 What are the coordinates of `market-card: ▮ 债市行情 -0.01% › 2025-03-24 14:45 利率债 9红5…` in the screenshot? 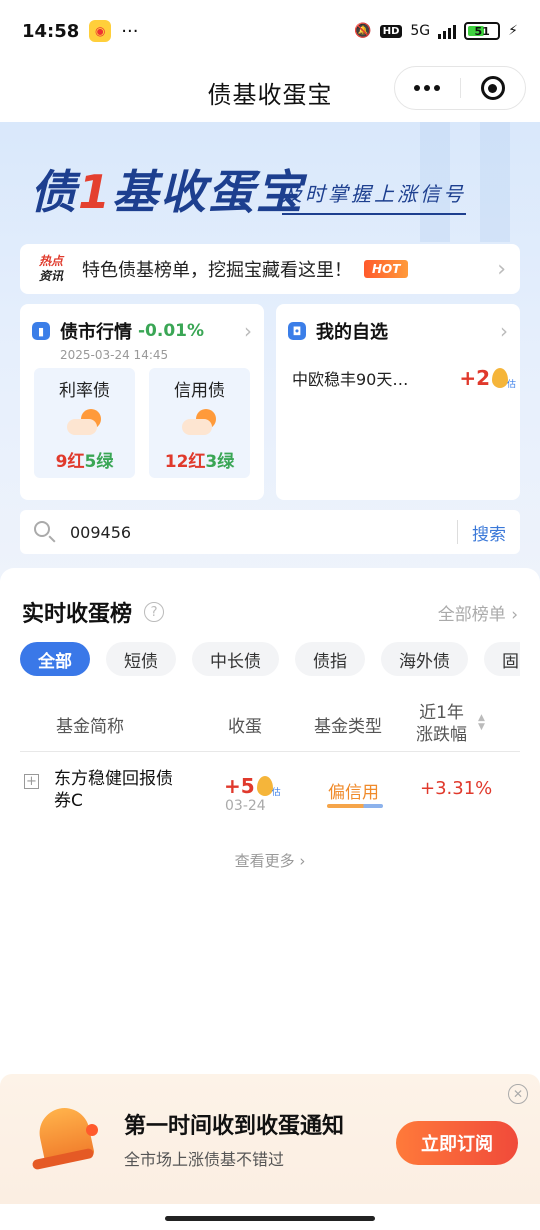 It's located at (142, 402).